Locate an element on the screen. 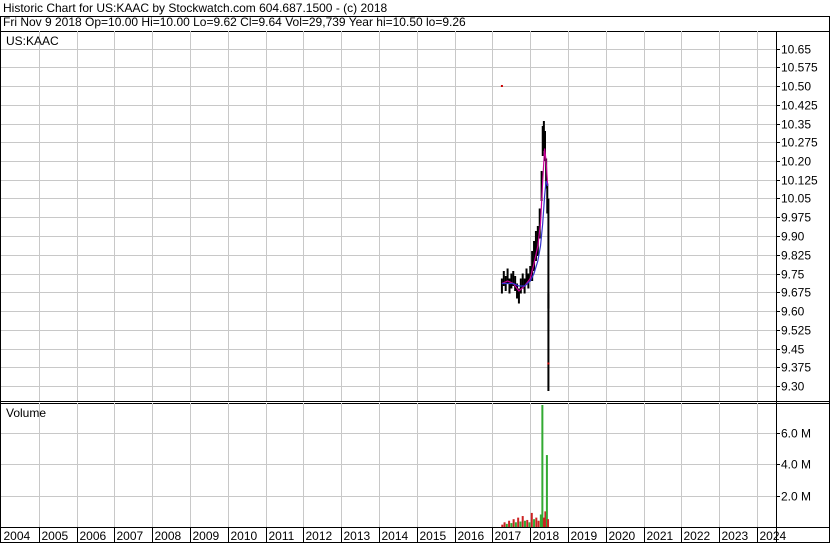 This screenshot has width=830, height=543. price-tick-label: 10.275 is located at coordinates (799, 143).